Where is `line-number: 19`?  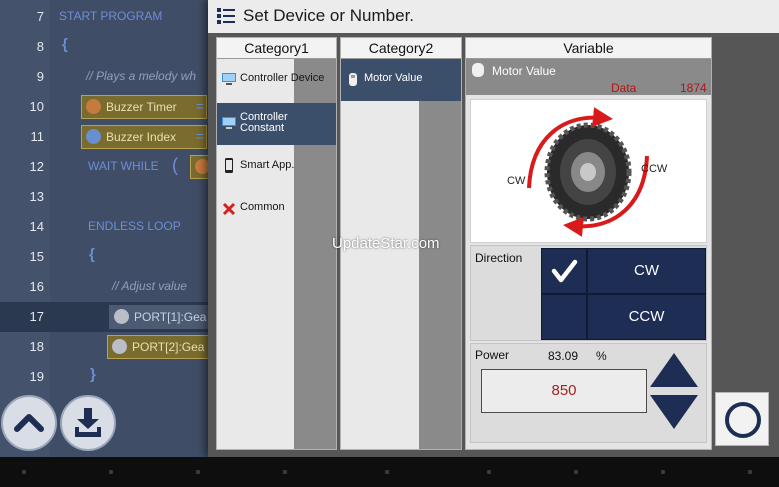
line-number: 19 is located at coordinates (36, 376).